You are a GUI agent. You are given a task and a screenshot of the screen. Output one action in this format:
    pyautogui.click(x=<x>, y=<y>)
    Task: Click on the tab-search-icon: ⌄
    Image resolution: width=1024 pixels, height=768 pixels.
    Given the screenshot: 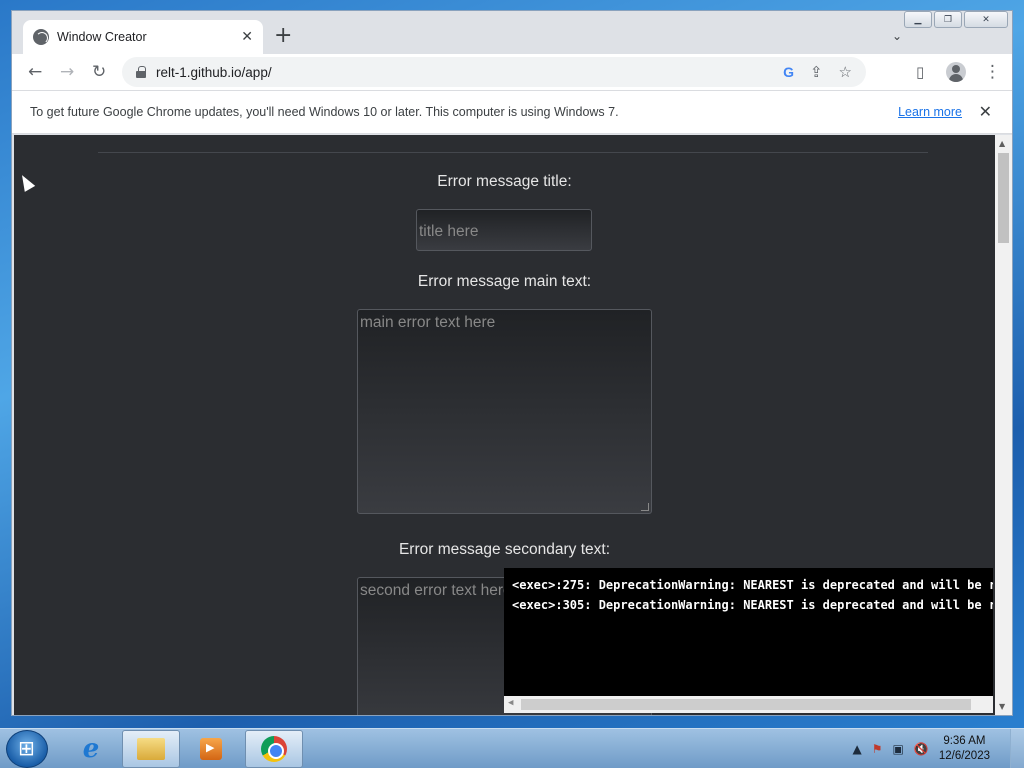 What is the action you would take?
    pyautogui.click(x=897, y=36)
    